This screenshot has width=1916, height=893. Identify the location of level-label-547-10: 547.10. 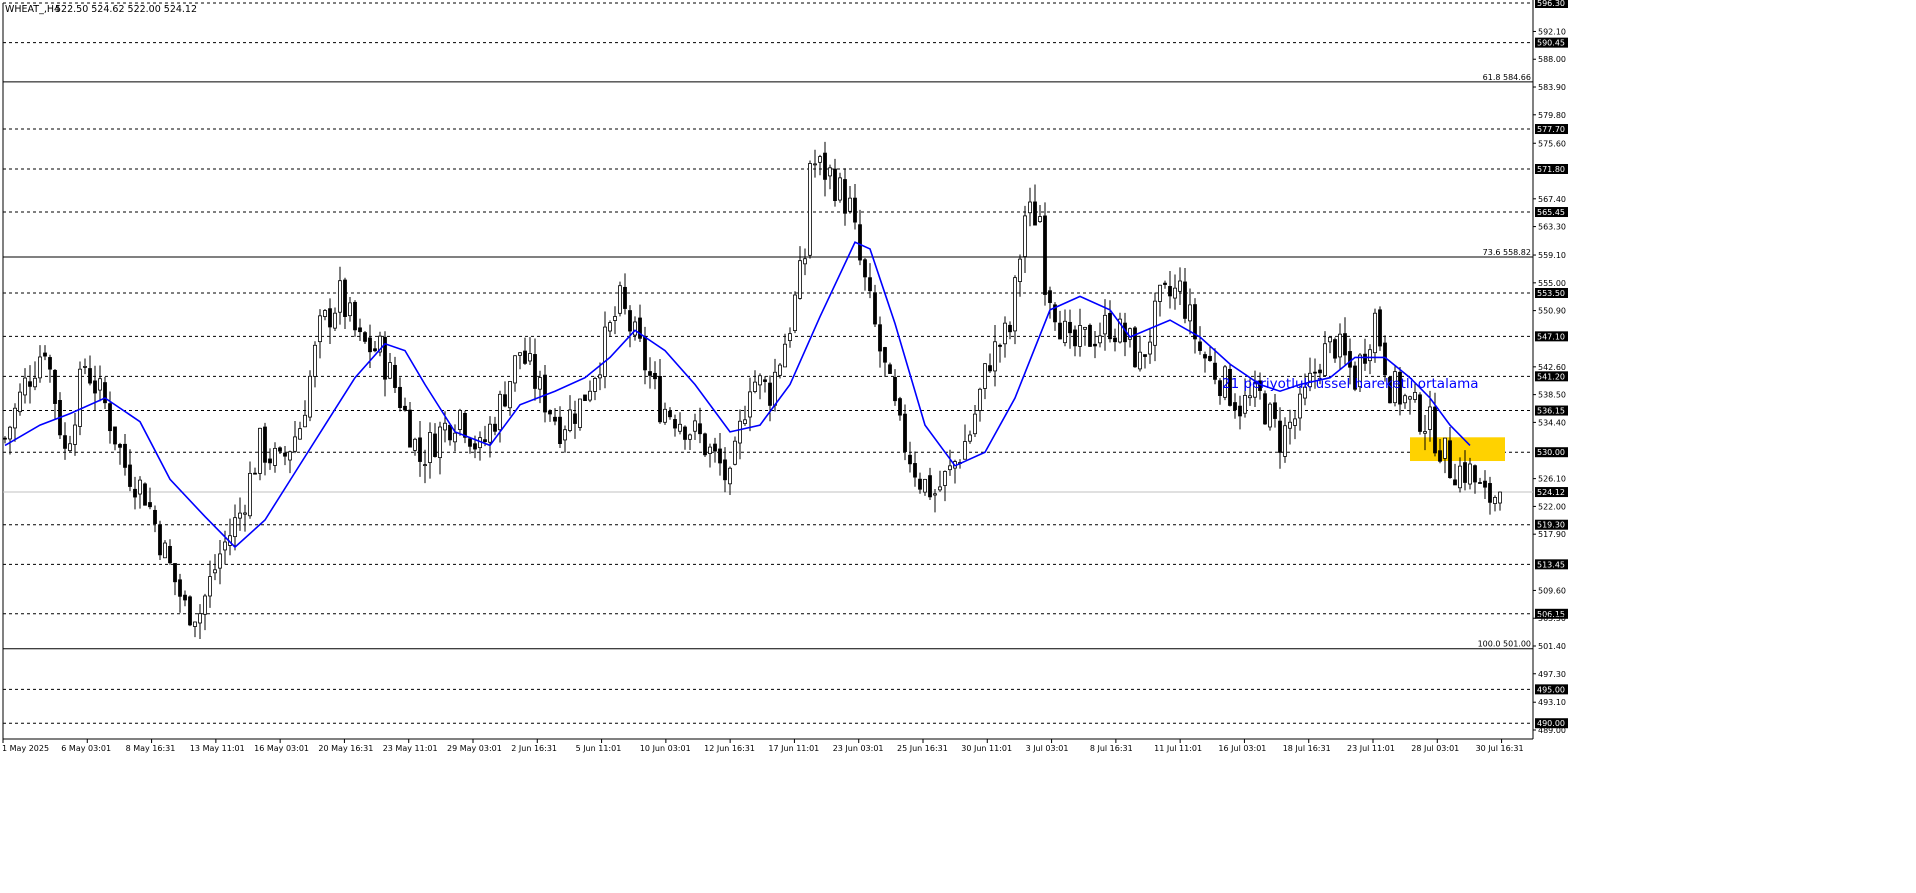
(1551, 336).